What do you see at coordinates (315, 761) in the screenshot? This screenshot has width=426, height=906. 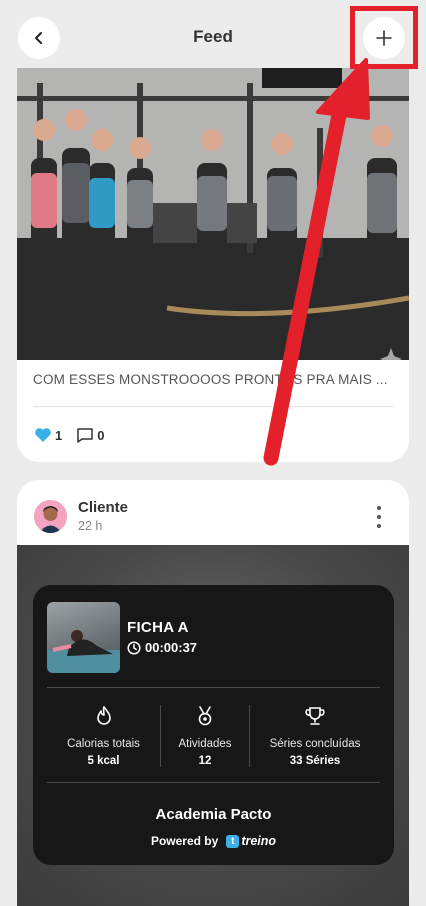 I see `stat-value: 33 Séries` at bounding box center [315, 761].